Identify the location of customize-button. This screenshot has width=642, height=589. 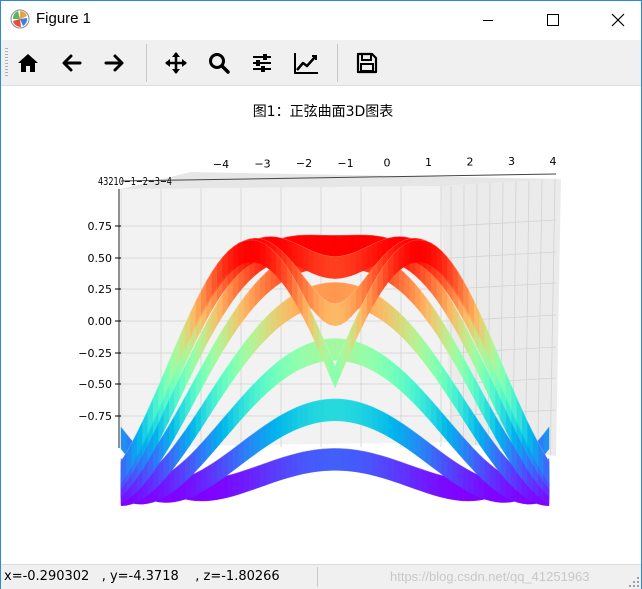
(305, 63).